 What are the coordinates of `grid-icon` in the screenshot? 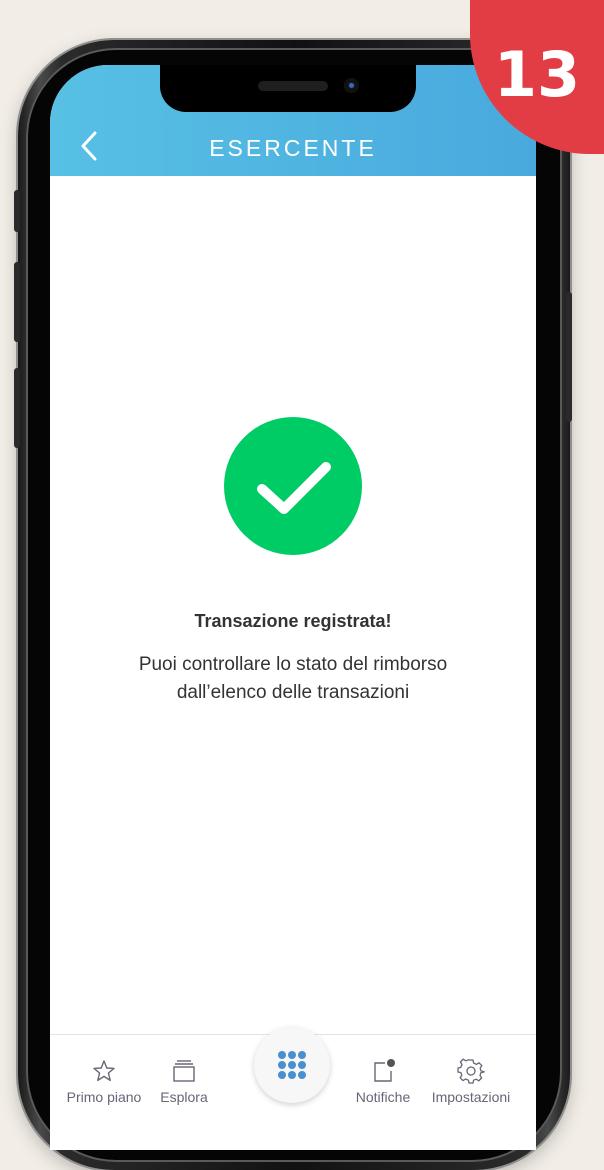 It's located at (292, 1065).